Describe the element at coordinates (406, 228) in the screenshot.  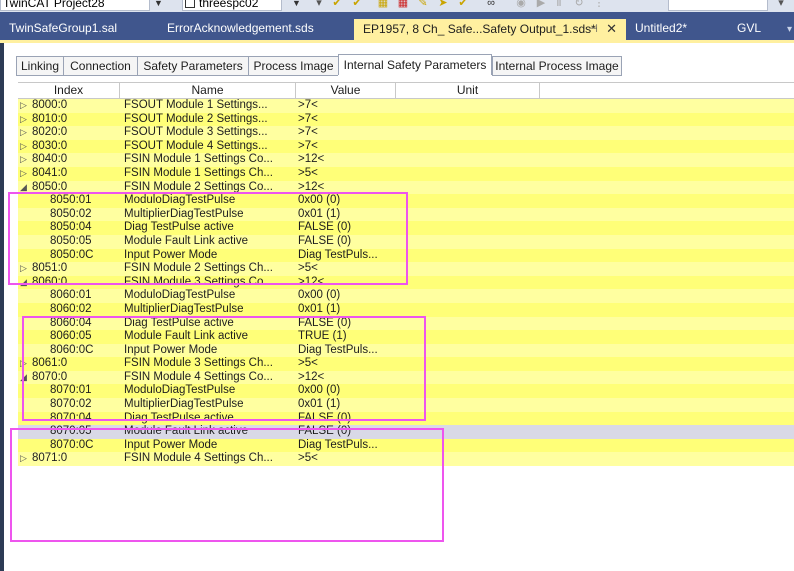
I see `table-row: 8050:04 Diag TestPulse active FALSE (0)` at that location.